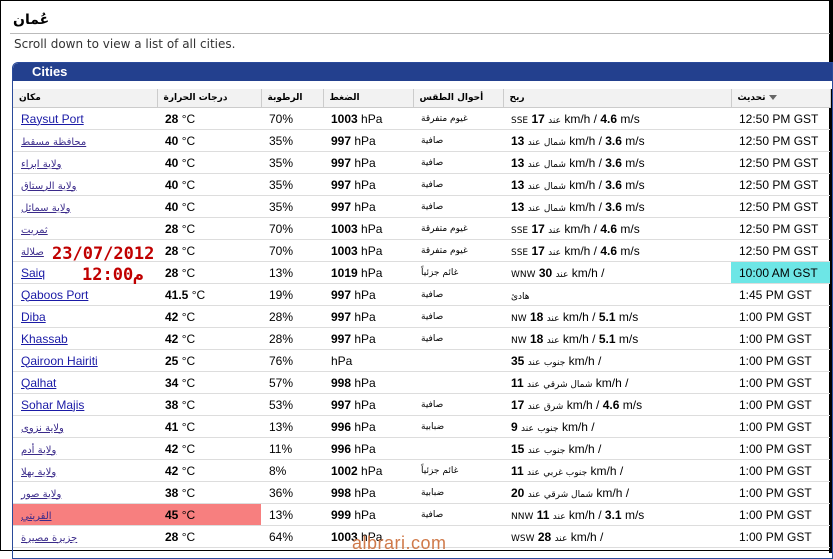 This screenshot has height=559, width=833. Describe the element at coordinates (52, 119) in the screenshot. I see `city-link: Raysut Port` at that location.